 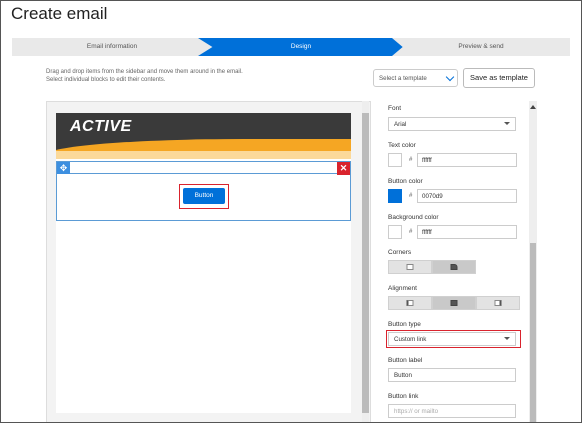 I want to click on corners-rounded-option, so click(x=454, y=267).